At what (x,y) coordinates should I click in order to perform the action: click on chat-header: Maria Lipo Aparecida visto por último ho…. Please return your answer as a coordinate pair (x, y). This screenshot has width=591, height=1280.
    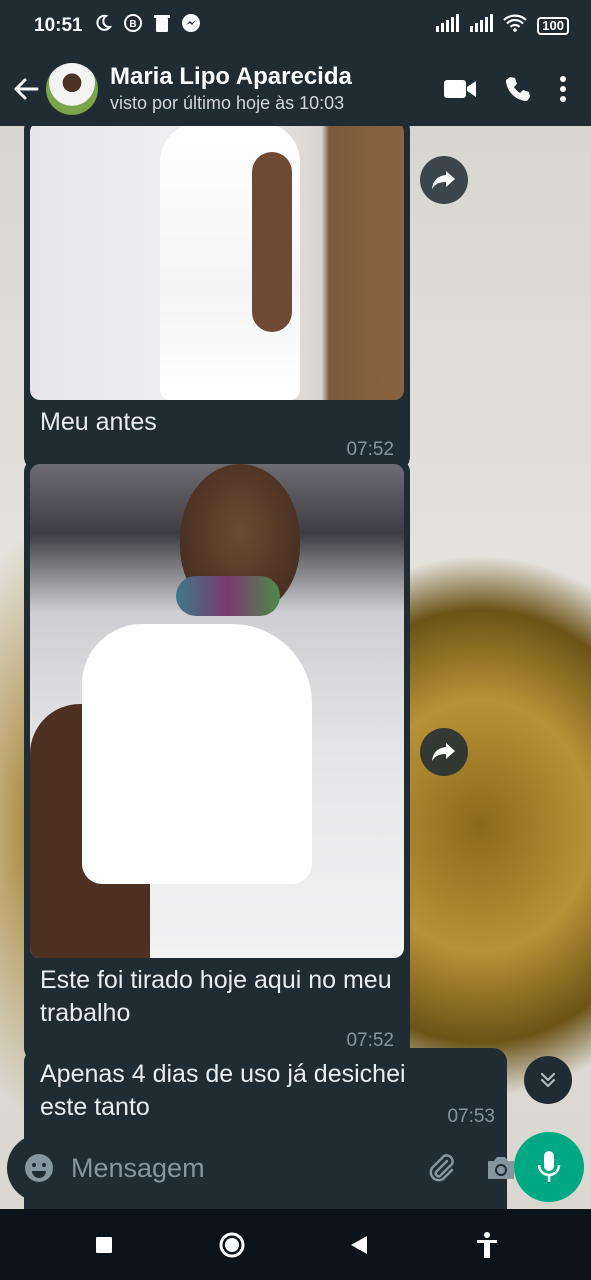
    Looking at the image, I should click on (295, 89).